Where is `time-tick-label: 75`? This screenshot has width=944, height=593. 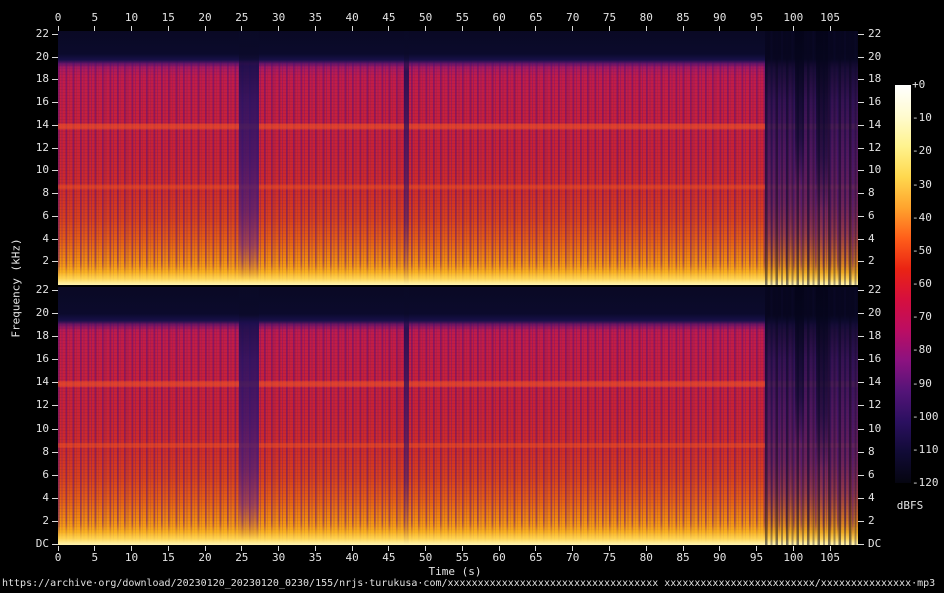
time-tick-label: 75 is located at coordinates (609, 17).